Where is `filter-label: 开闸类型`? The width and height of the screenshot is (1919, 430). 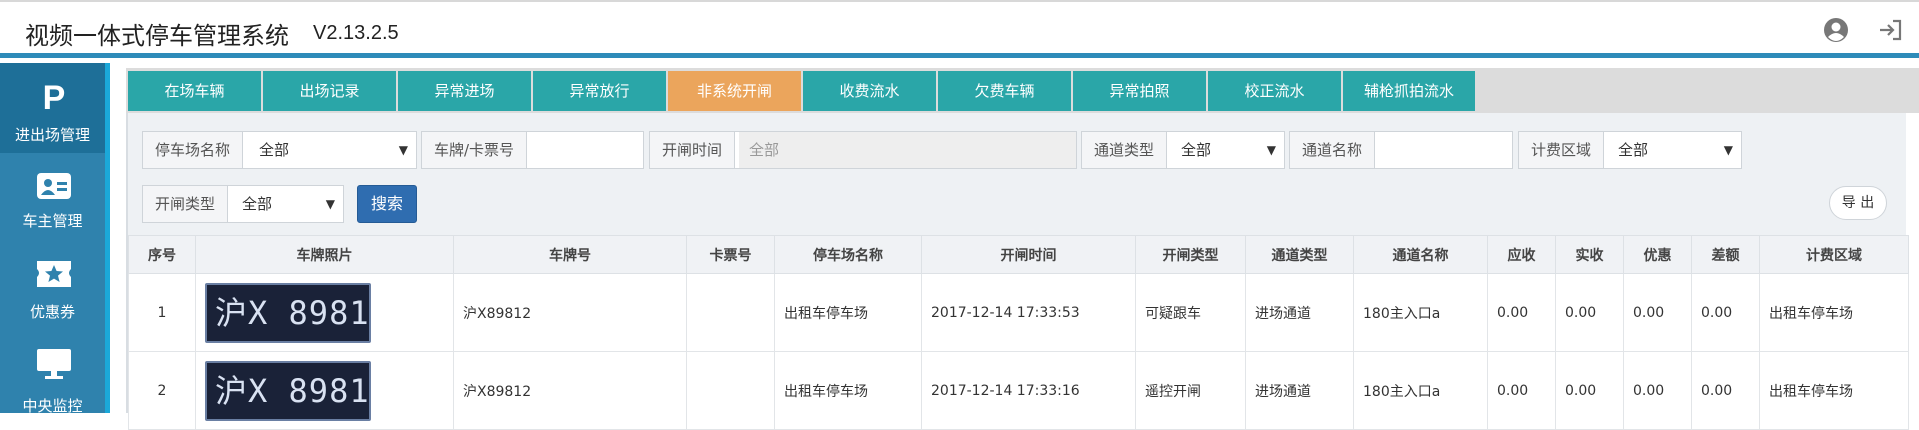
filter-label: 开闸类型 is located at coordinates (186, 204).